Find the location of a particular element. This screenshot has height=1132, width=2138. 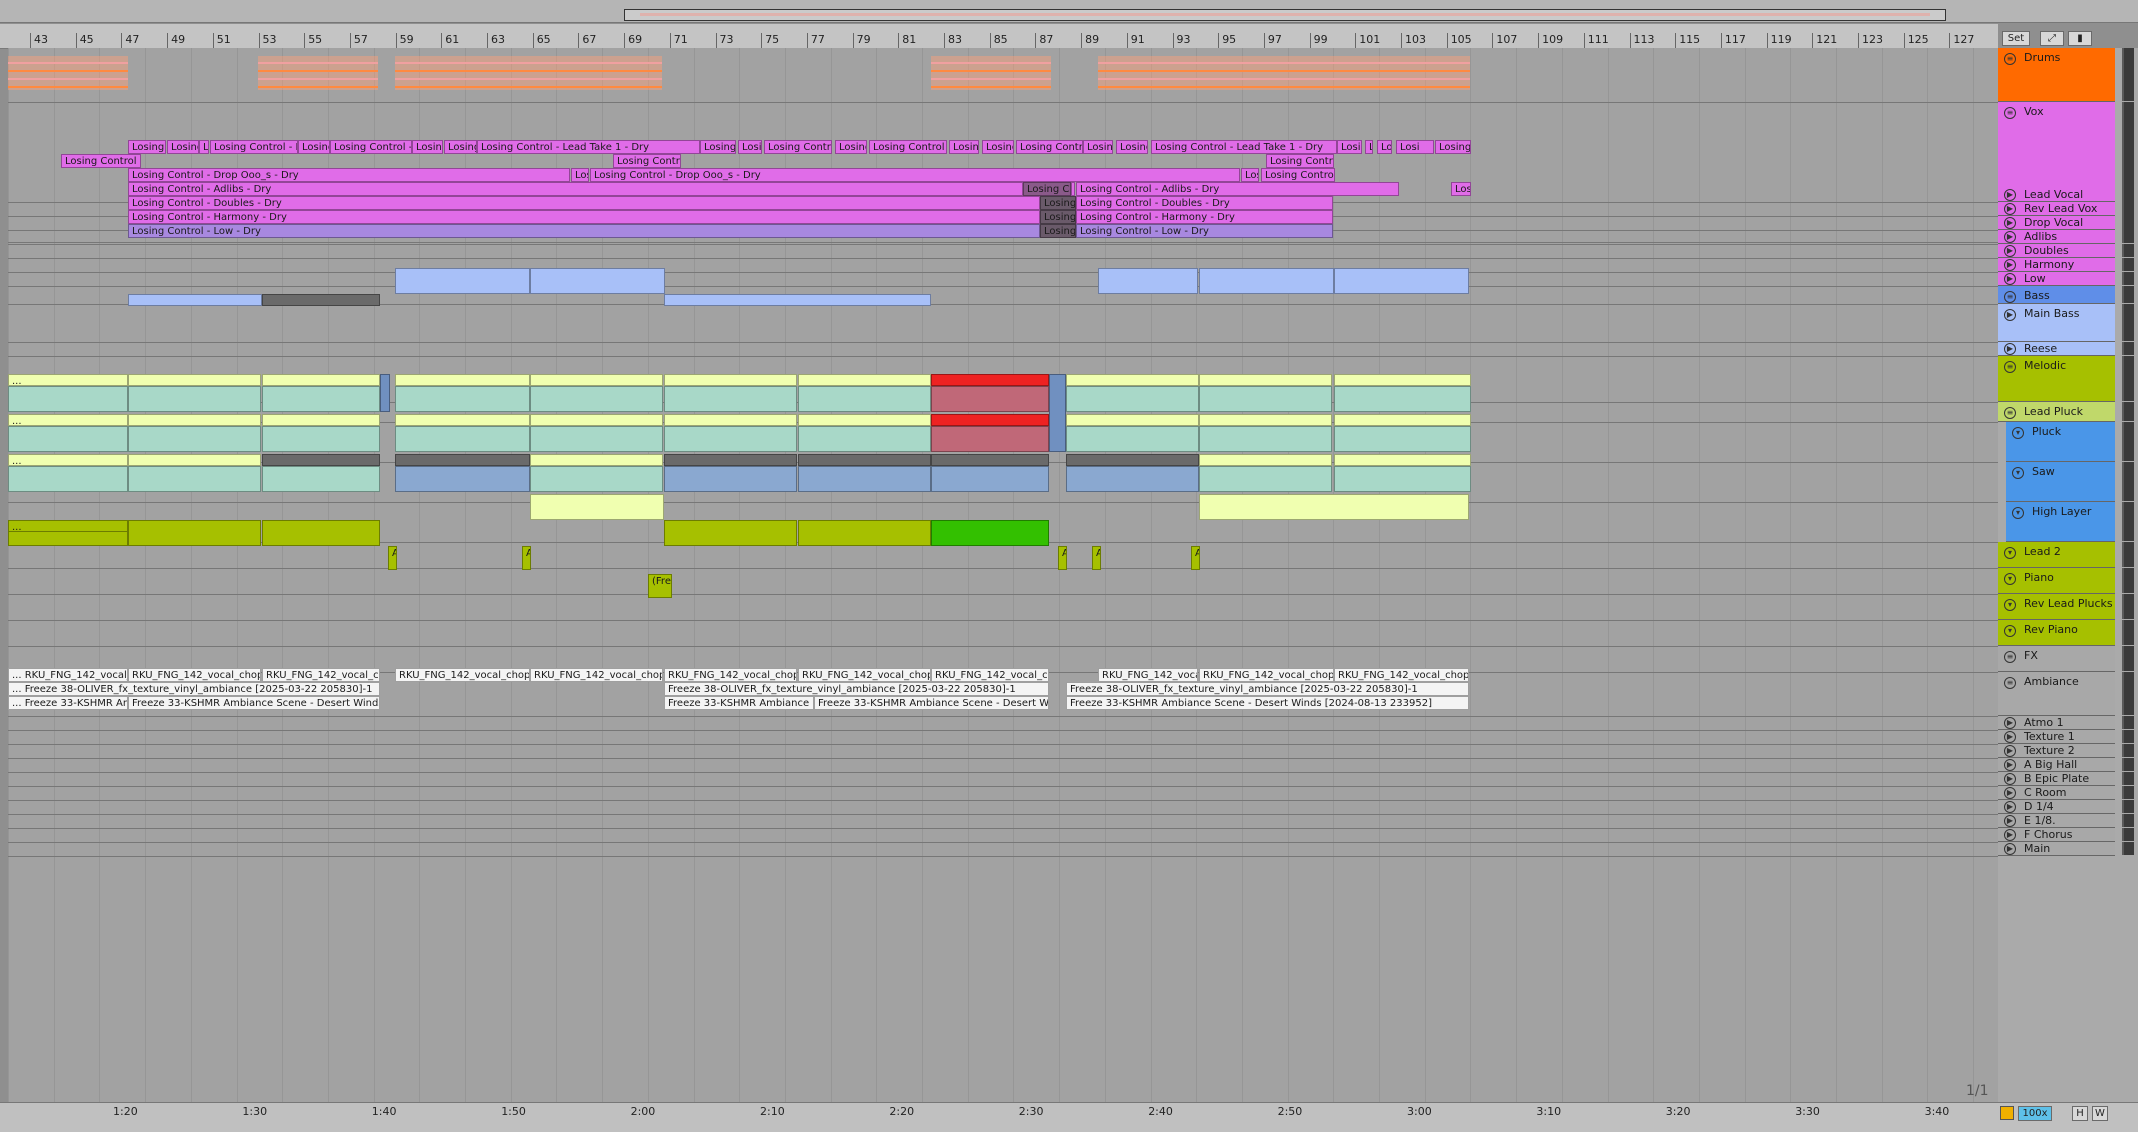

drop-vocal-clip: Losing Control - Dro is located at coordinates (1298, 175).